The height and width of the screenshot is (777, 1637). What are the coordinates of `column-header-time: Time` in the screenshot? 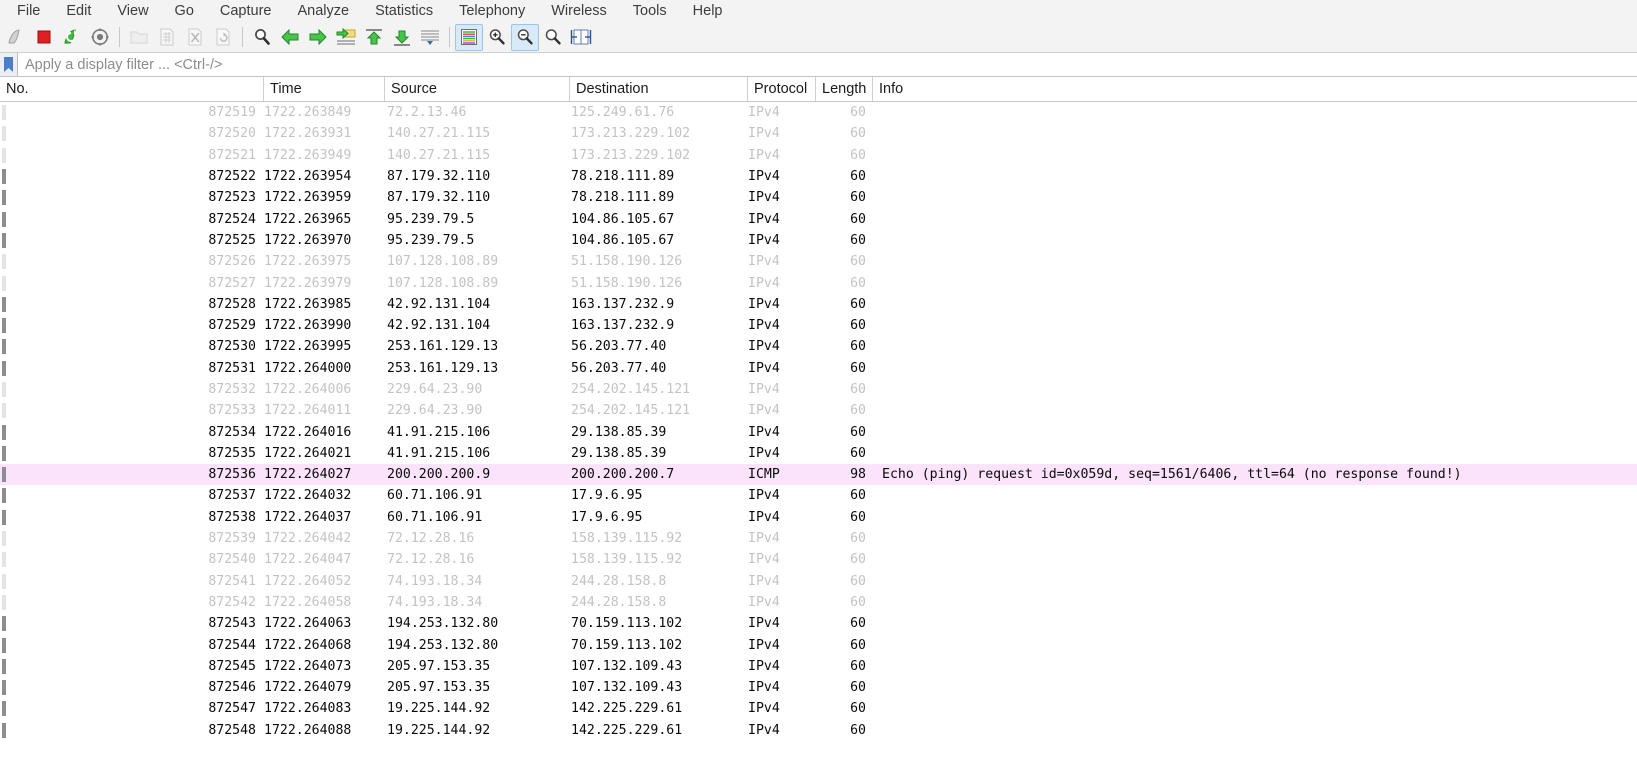 It's located at (324, 89).